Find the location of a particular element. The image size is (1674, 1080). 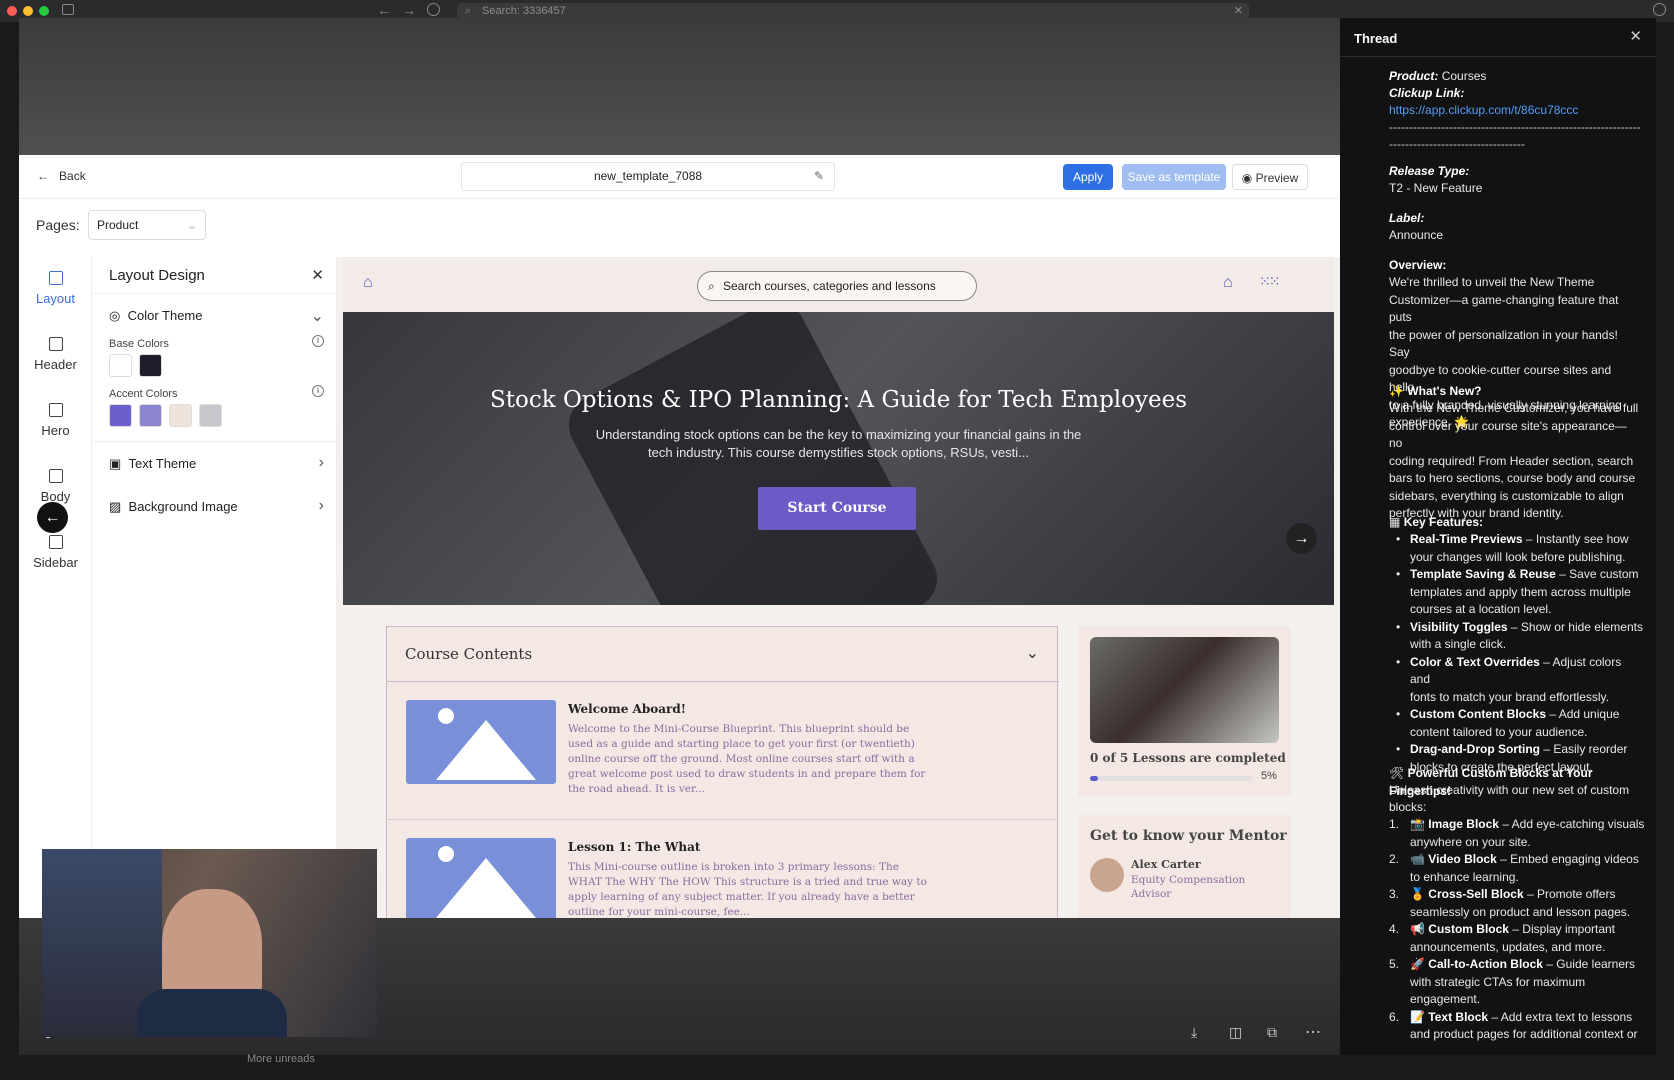

feature-name: Real-Time Previews is located at coordinates (1466, 539).